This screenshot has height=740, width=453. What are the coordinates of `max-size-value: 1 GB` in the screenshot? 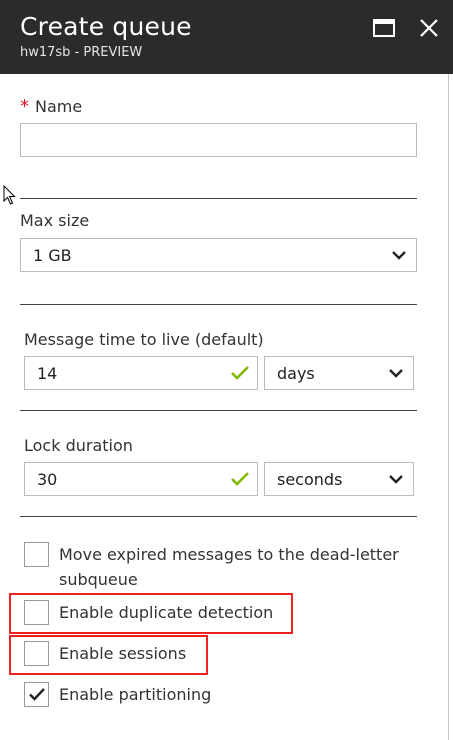 It's located at (52, 255).